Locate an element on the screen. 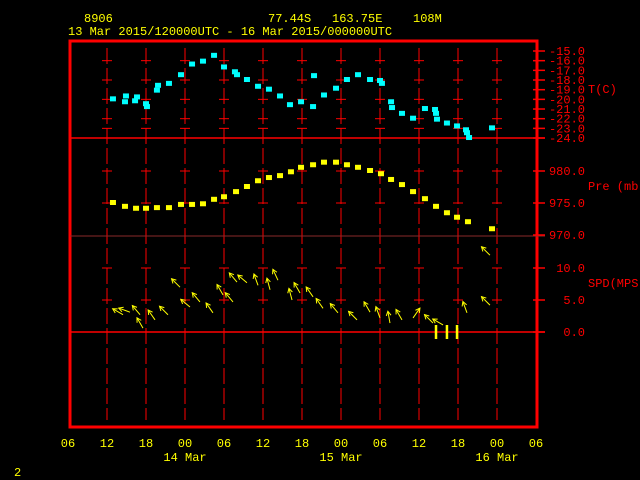  x-date-label: 15 Mar is located at coordinates (340, 458).